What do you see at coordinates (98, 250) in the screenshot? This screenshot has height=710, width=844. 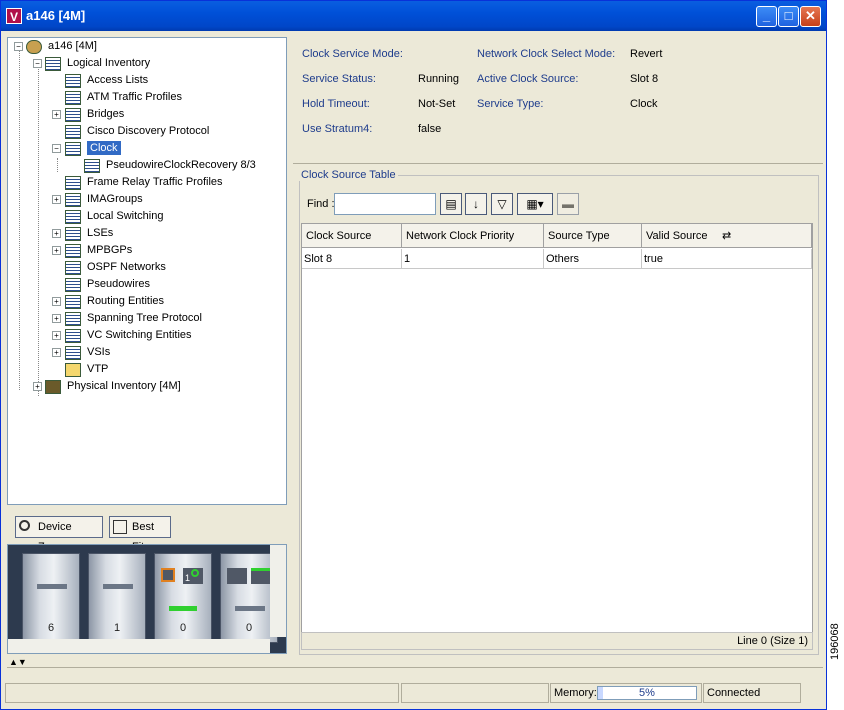 I see `tree-item-mpbgps: MPBGPs` at bounding box center [98, 250].